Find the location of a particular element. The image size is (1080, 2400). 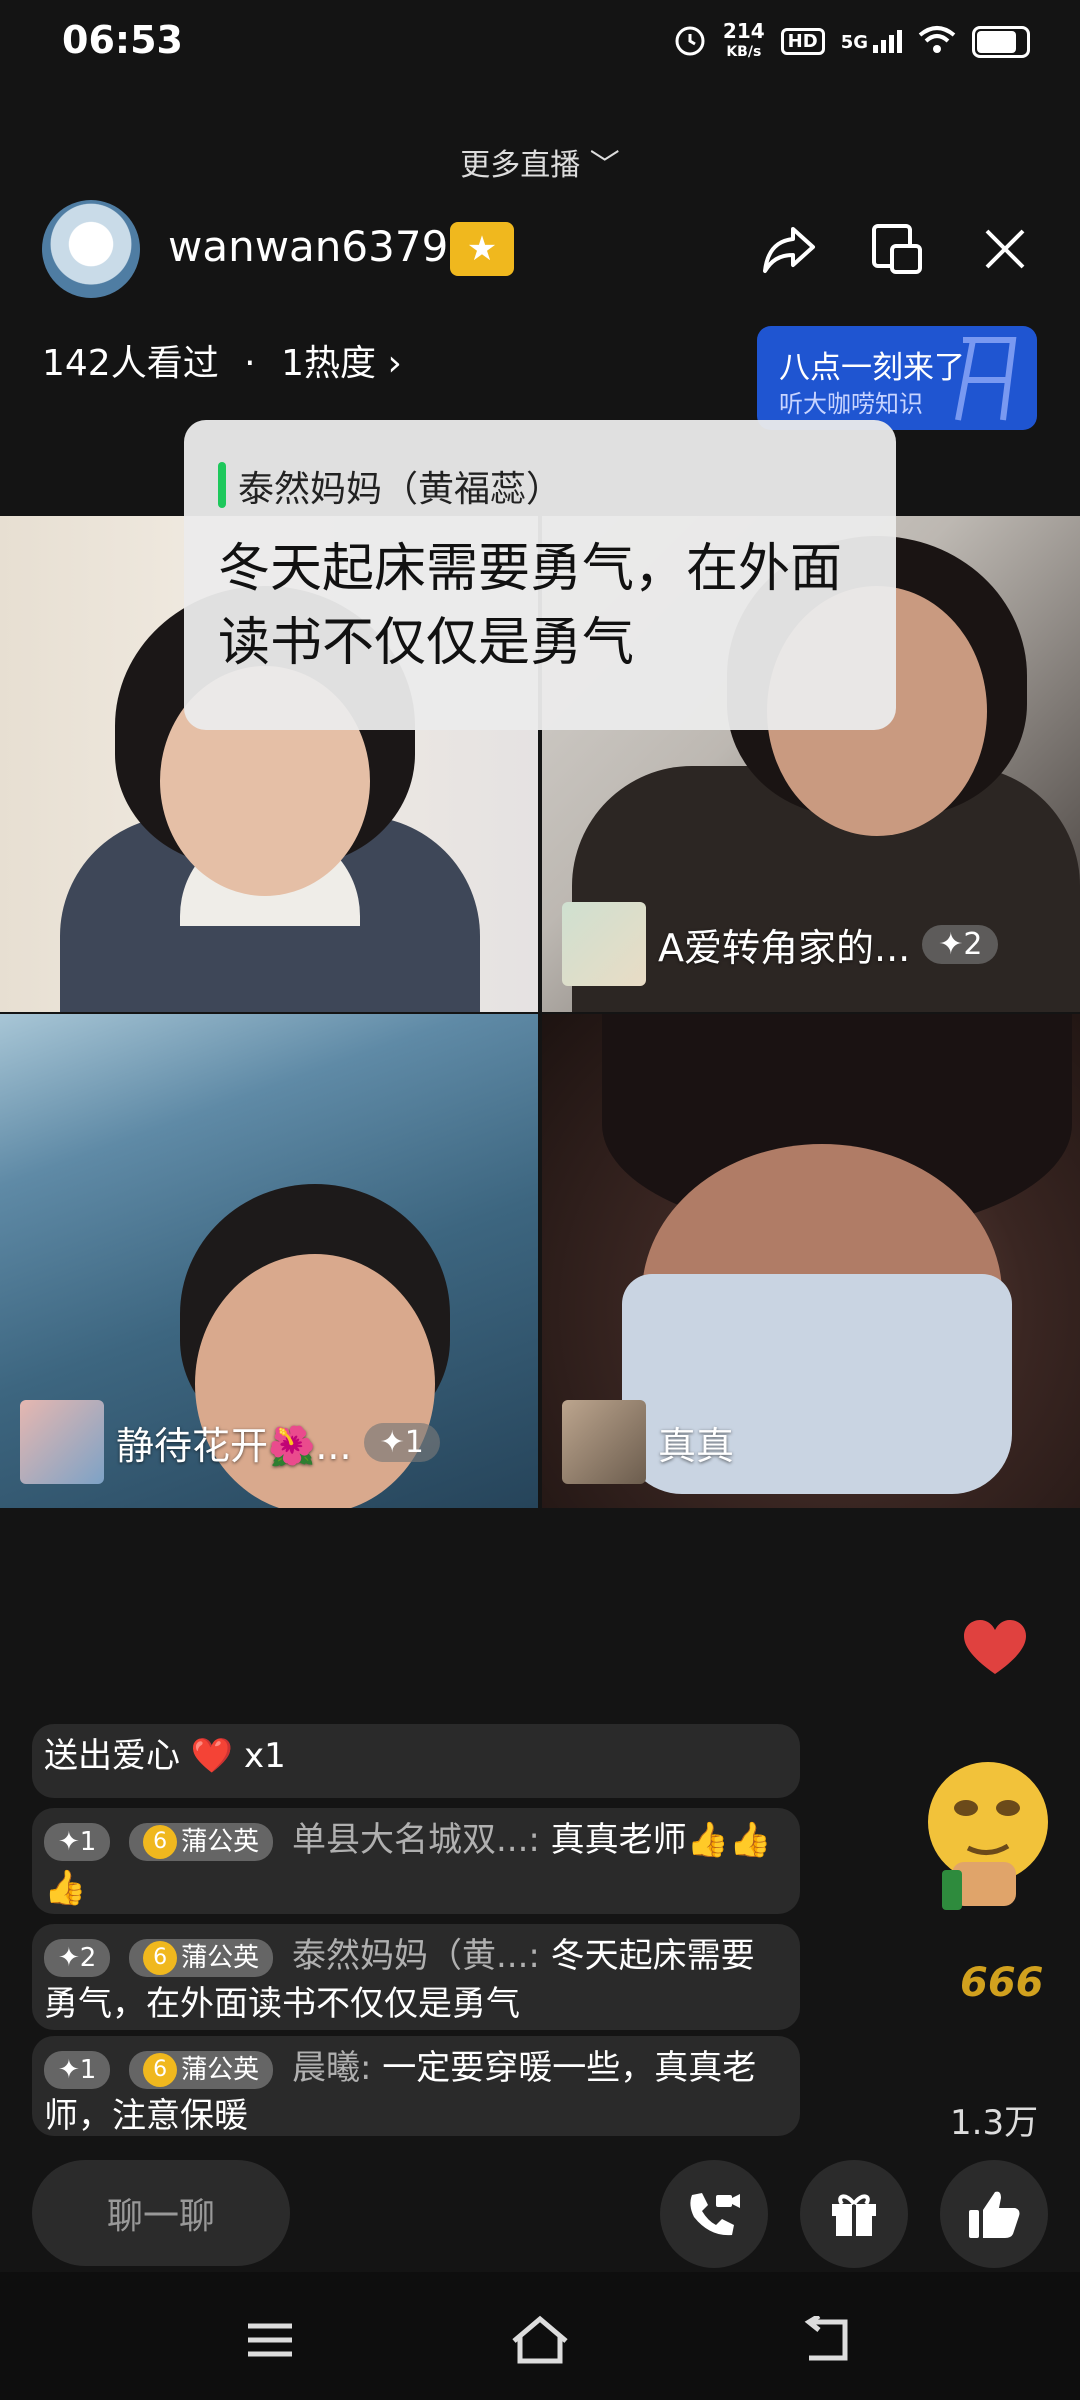

video-tile-3: 静待花开🌺... ✦1 is located at coordinates (269, 1261).